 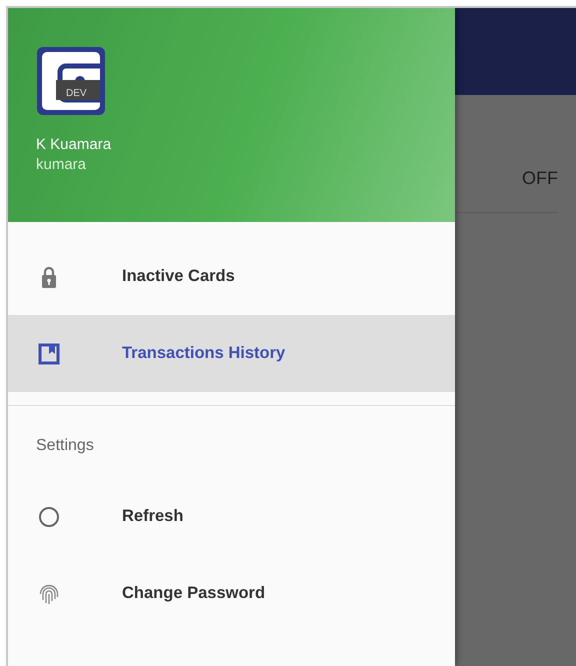 I want to click on user-name: K Kuamara, so click(x=74, y=145).